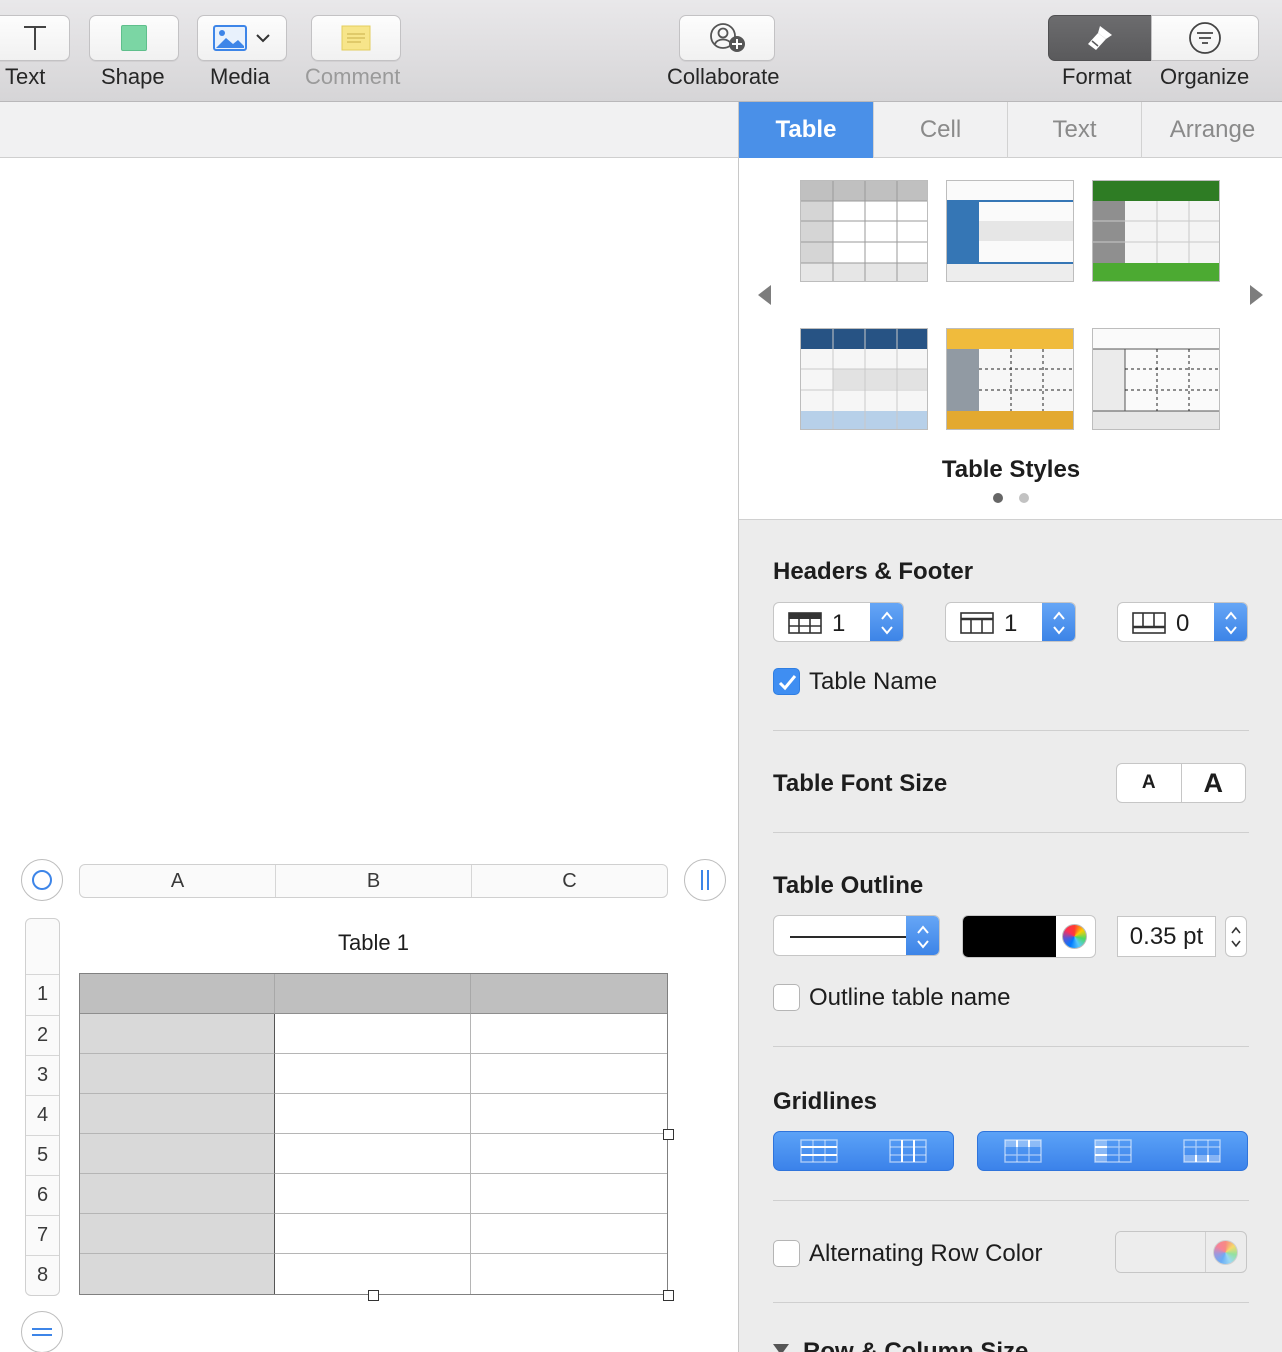 This screenshot has width=1282, height=1352. I want to click on row-header-3: 3, so click(42, 1075).